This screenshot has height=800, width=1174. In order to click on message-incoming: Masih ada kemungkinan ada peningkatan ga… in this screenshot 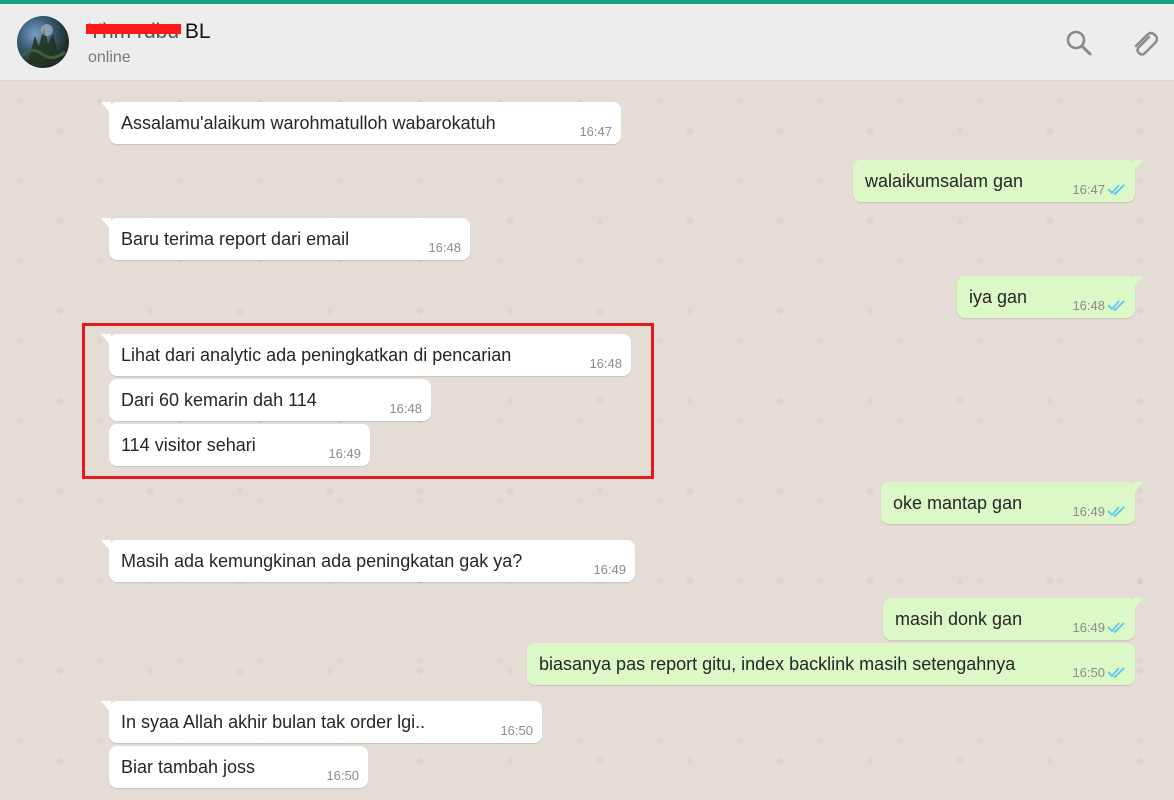, I will do `click(368, 561)`.